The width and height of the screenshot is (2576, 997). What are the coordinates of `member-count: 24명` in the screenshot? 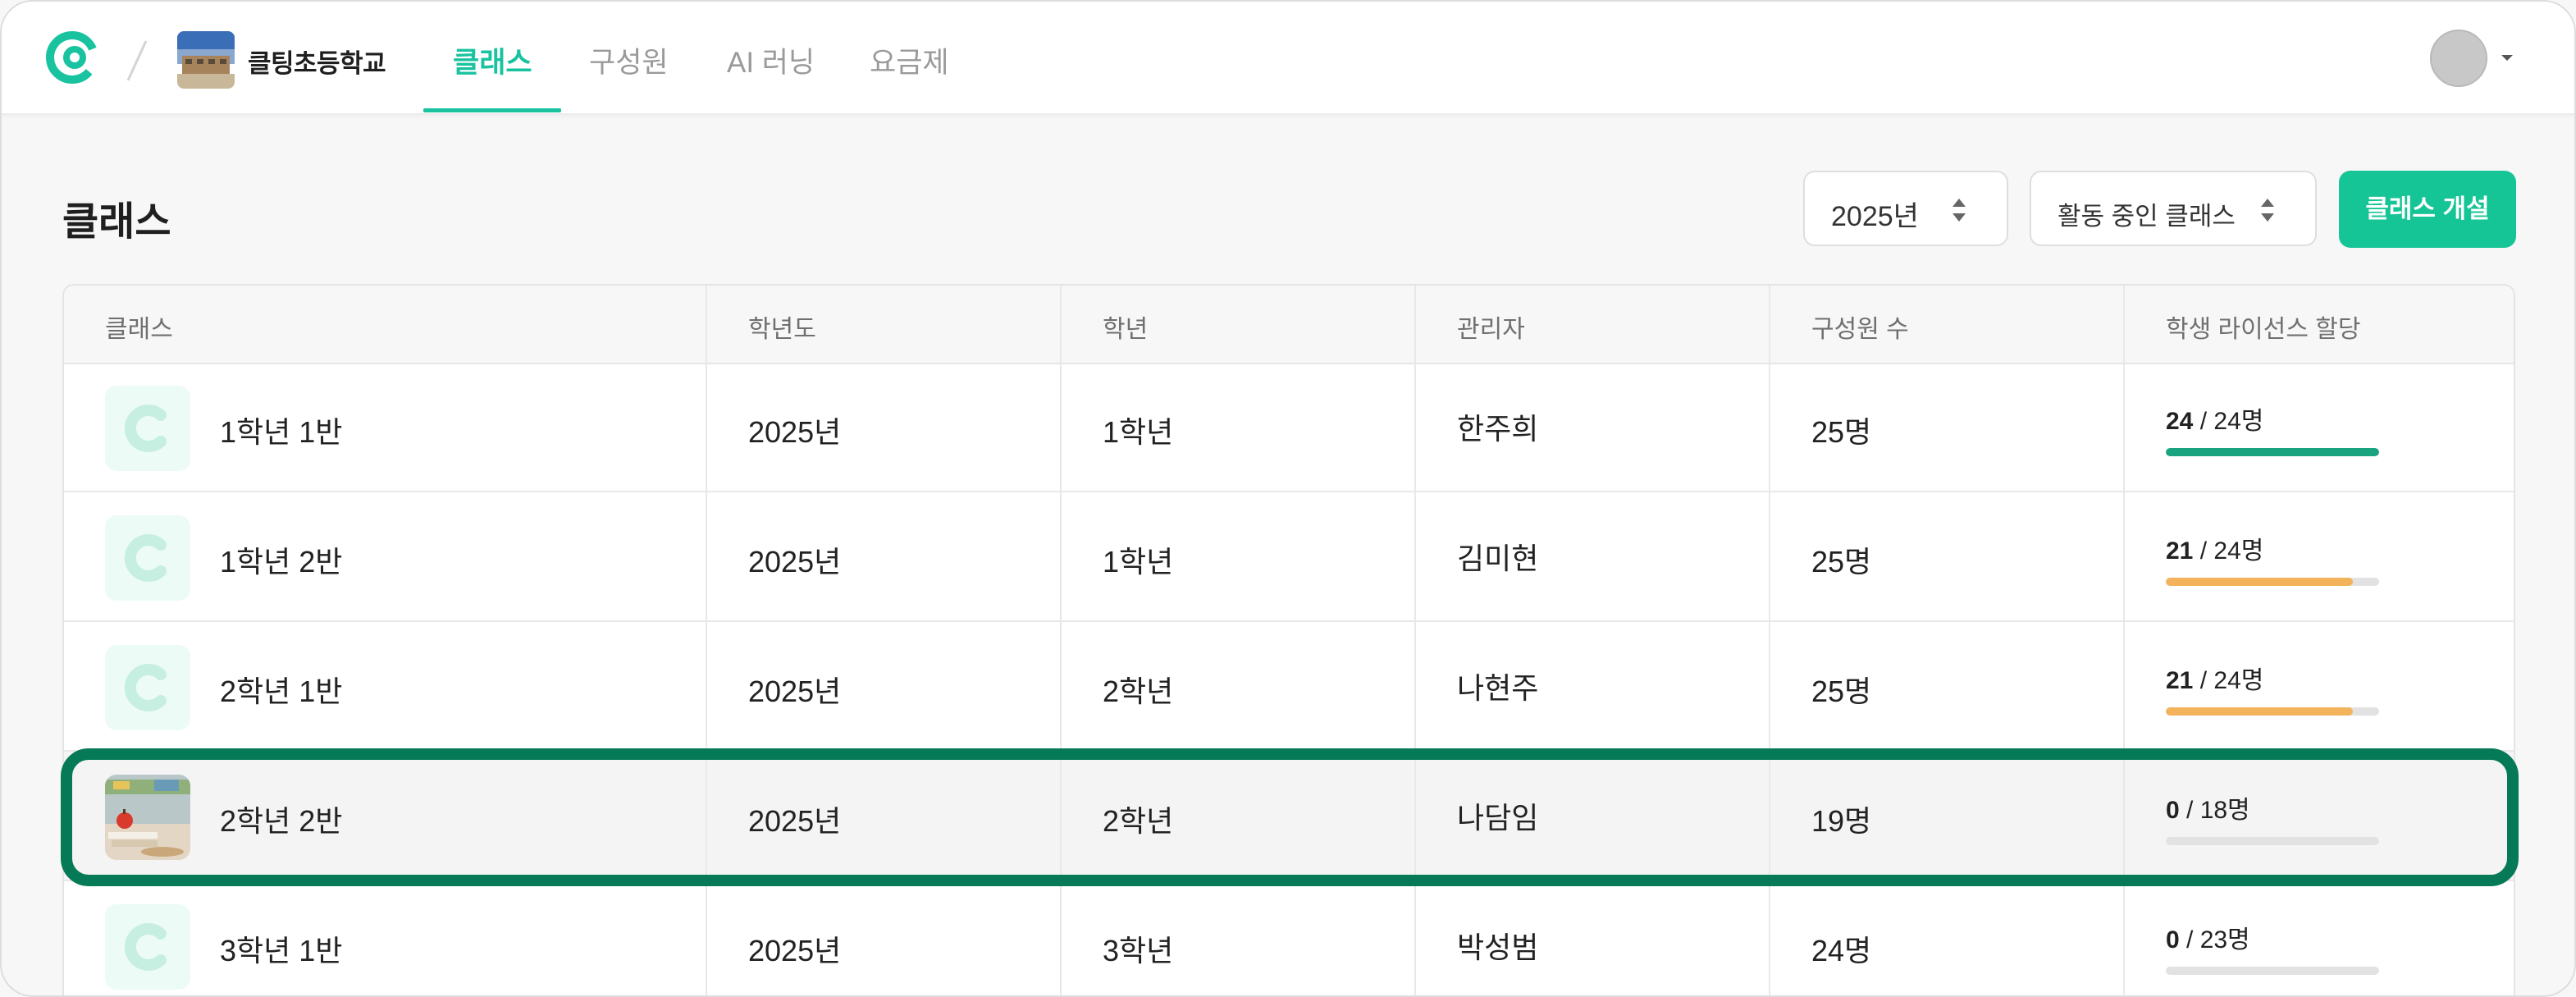 It's located at (1842, 951).